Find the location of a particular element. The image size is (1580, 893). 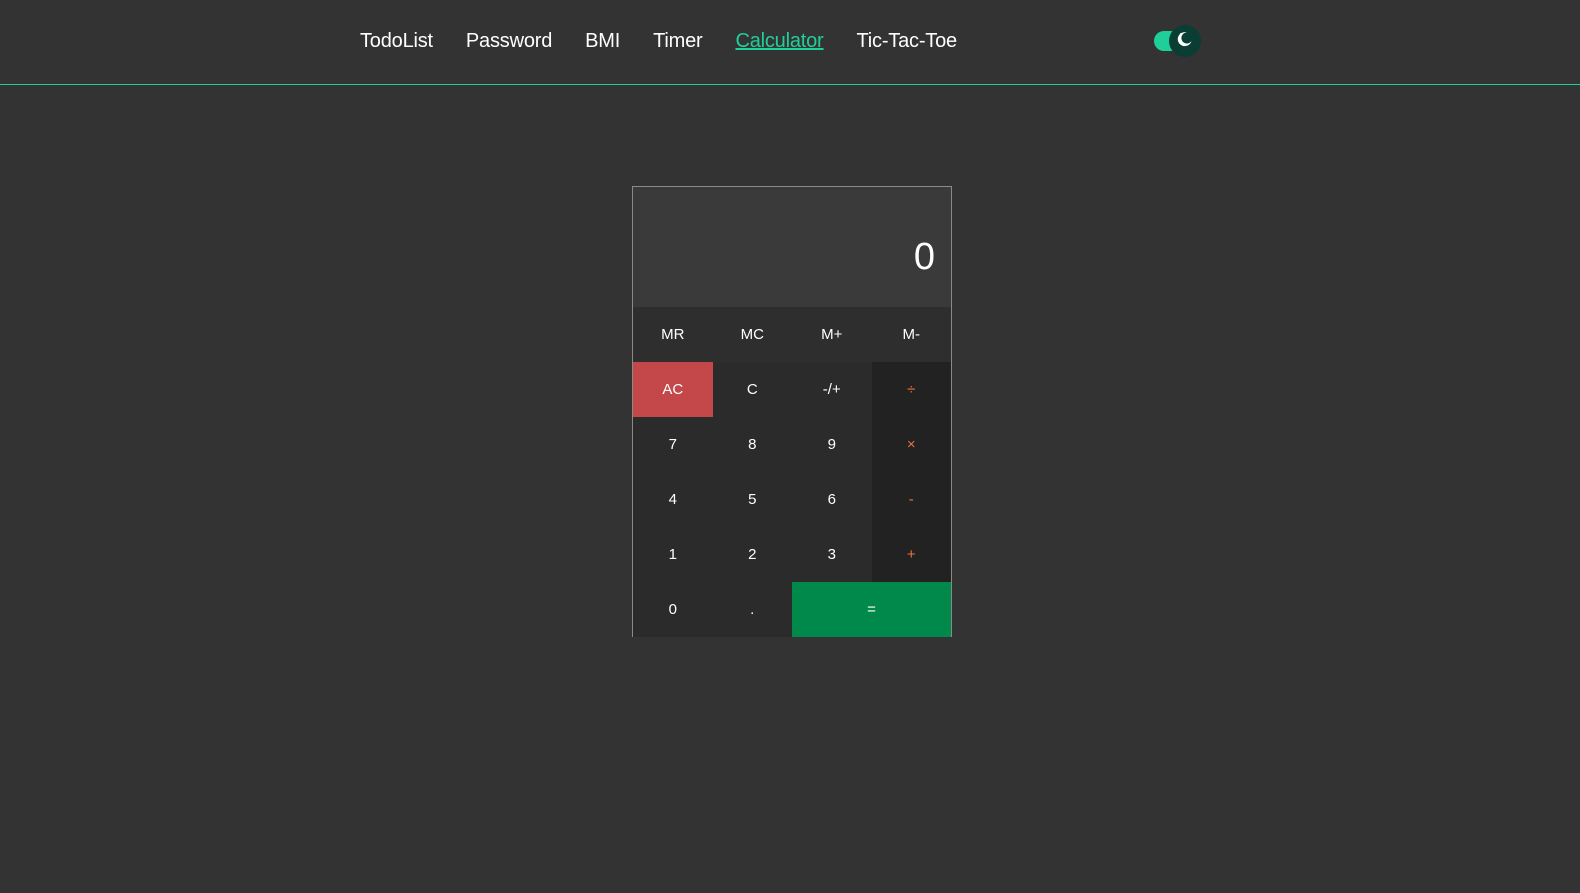

nav-link-password: Password is located at coordinates (509, 41).